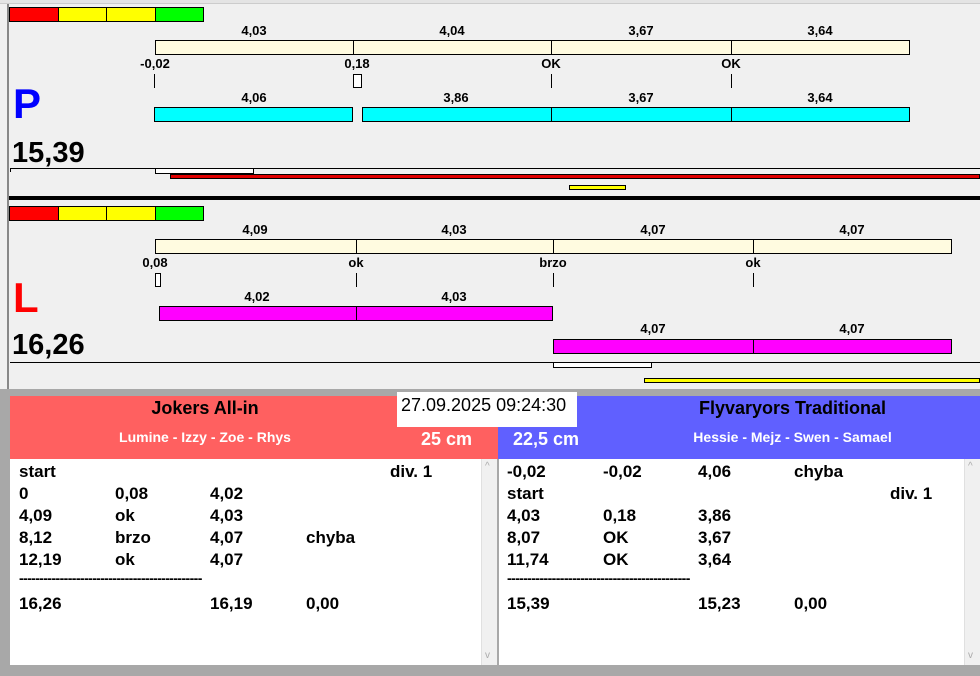 Image resolution: width=980 pixels, height=676 pixels. I want to click on cell: 4,02, so click(227, 493).